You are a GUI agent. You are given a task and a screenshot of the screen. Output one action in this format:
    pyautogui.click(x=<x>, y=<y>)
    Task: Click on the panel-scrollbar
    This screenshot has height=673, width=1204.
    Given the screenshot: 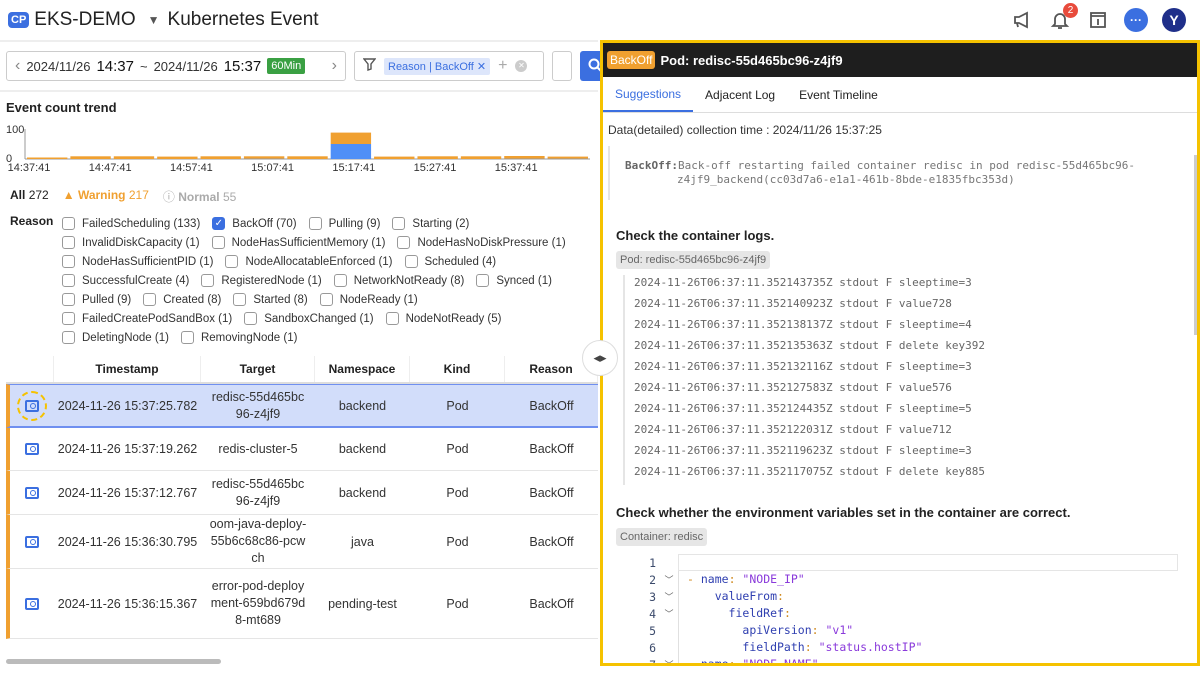 What is the action you would take?
    pyautogui.click(x=1195, y=245)
    